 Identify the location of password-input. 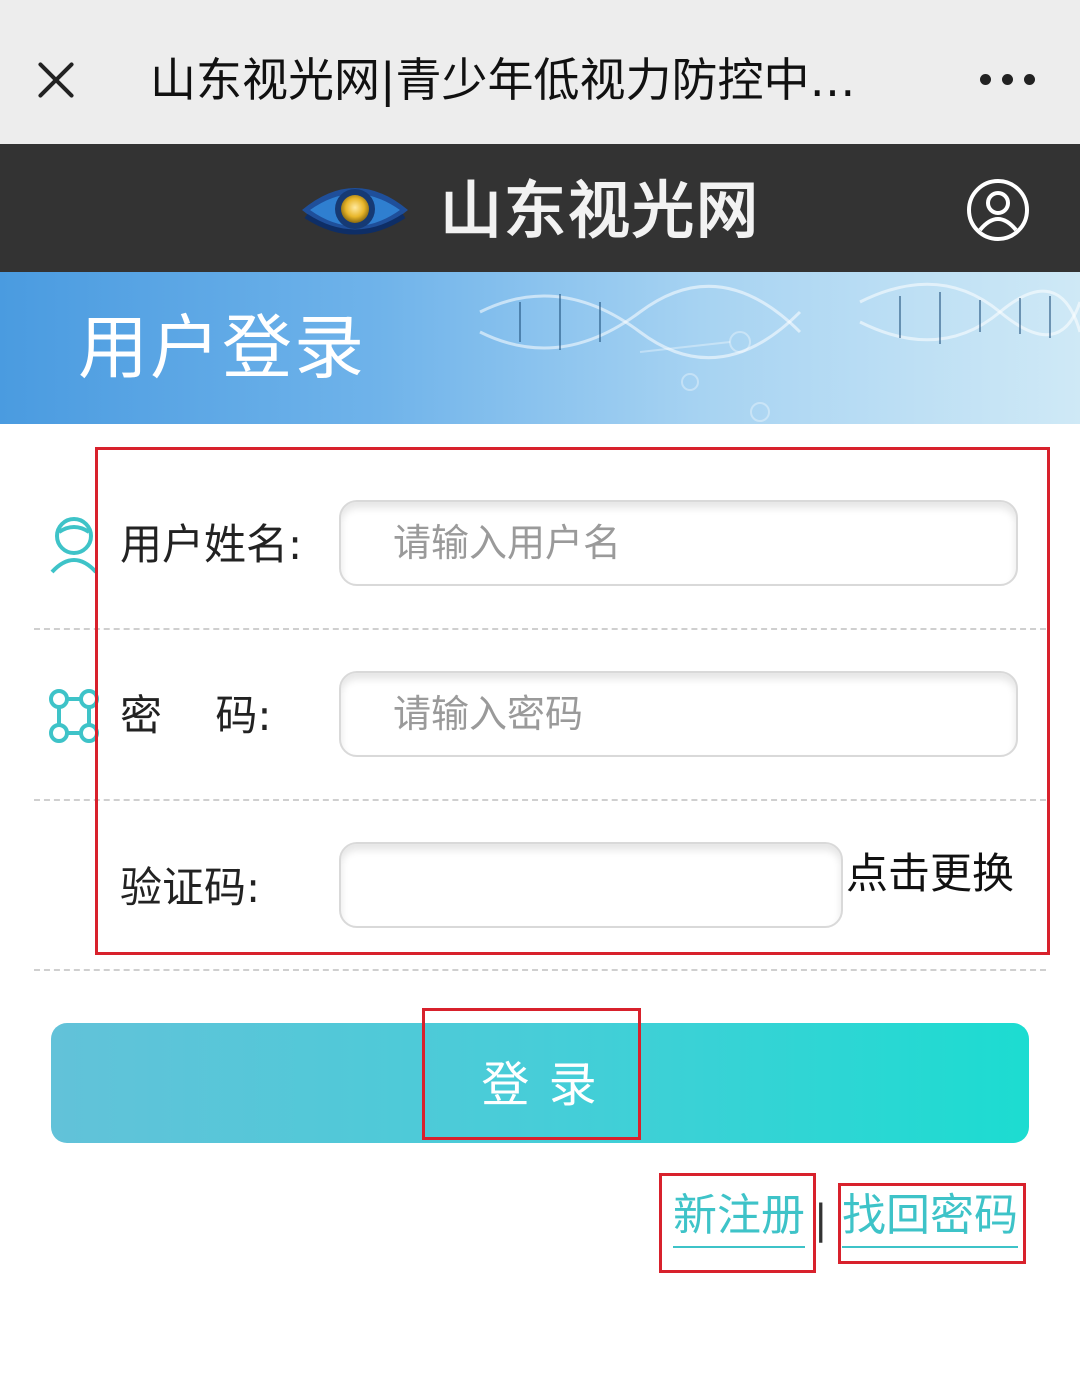
(678, 714).